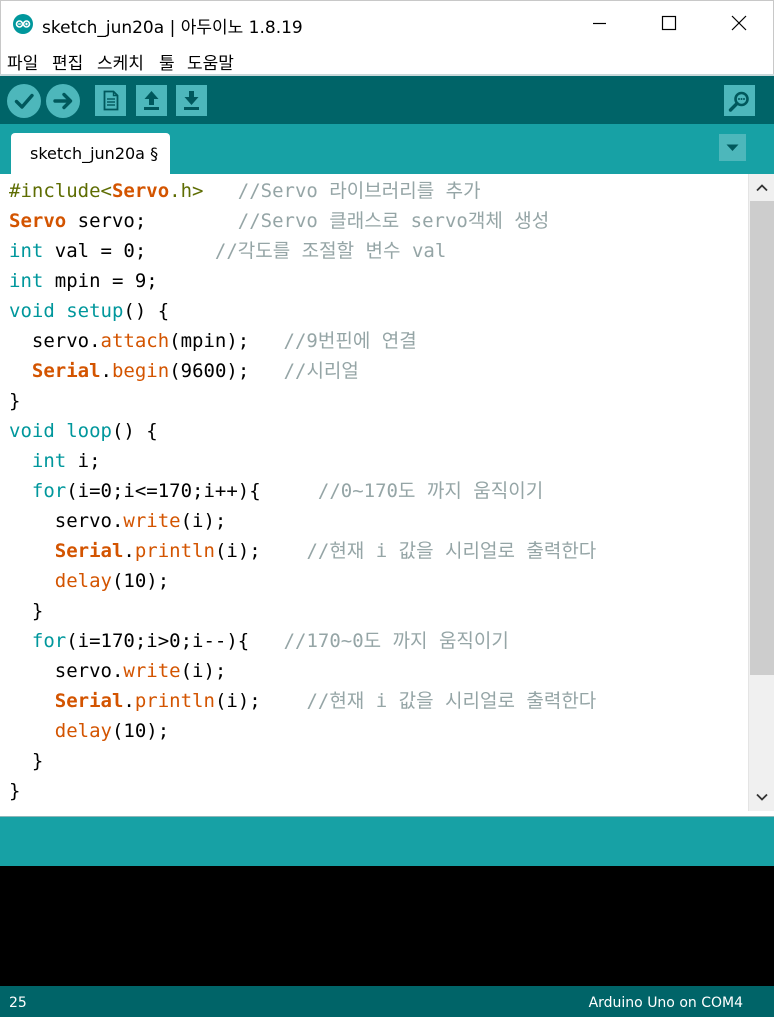 This screenshot has height=1017, width=774. I want to click on console-output, so click(387, 926).